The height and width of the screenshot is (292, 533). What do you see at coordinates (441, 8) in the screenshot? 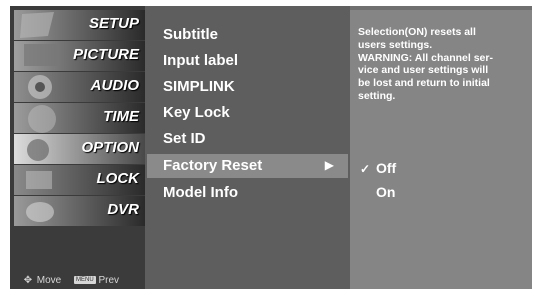
I see `panel-top-strip` at bounding box center [441, 8].